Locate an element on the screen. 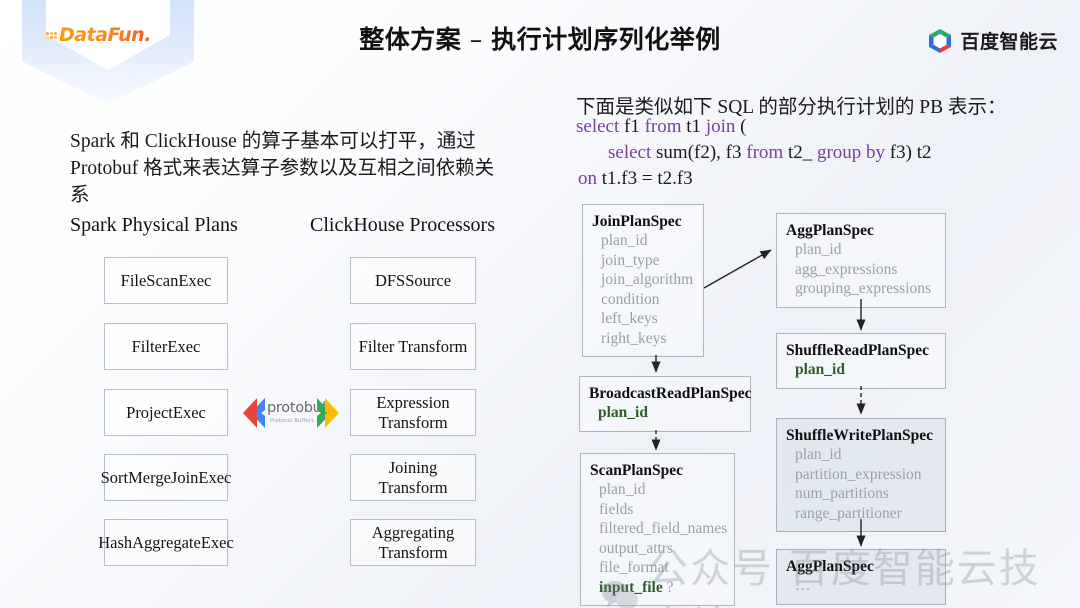  clickhouse-operator-box: Expression Transform is located at coordinates (413, 412).